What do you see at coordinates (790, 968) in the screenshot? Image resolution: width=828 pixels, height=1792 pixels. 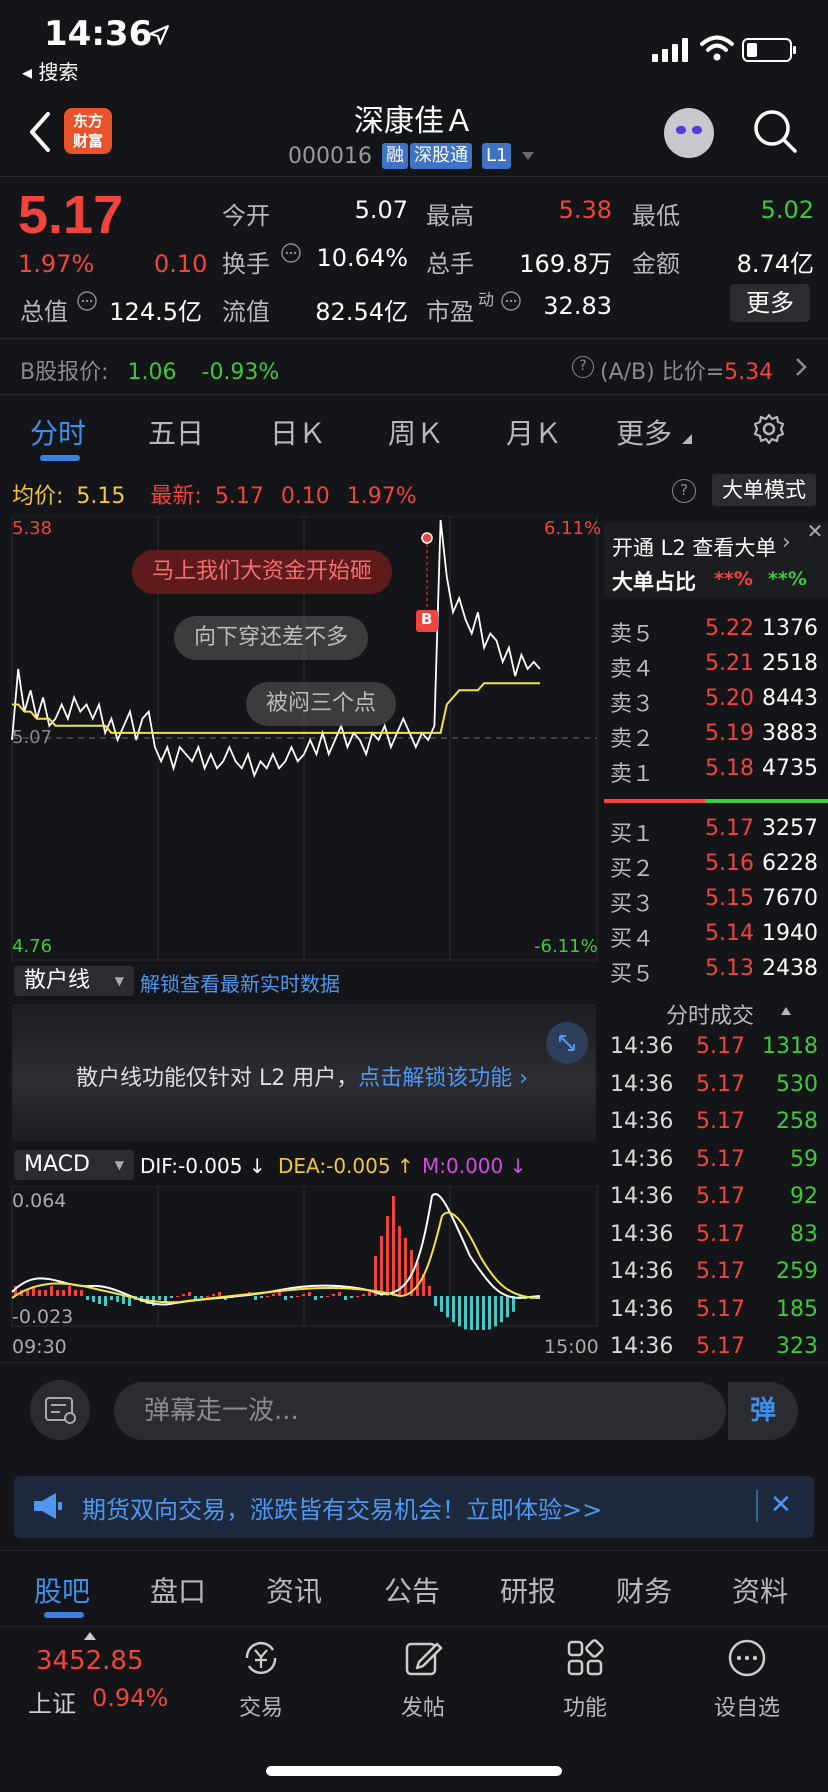 I see `ob-volume: 2438` at bounding box center [790, 968].